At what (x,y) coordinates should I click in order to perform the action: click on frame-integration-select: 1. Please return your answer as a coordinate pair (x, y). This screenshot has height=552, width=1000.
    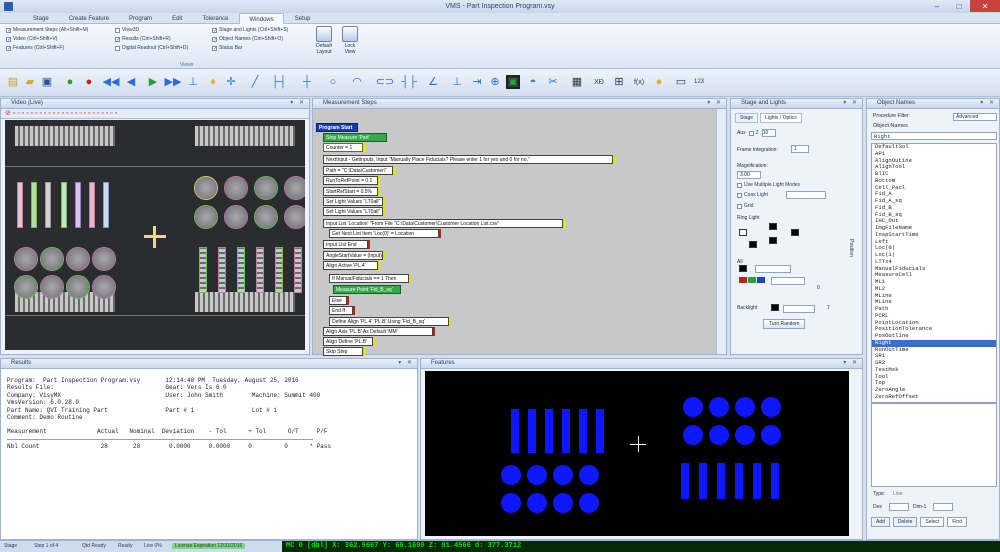
    Looking at the image, I should click on (800, 149).